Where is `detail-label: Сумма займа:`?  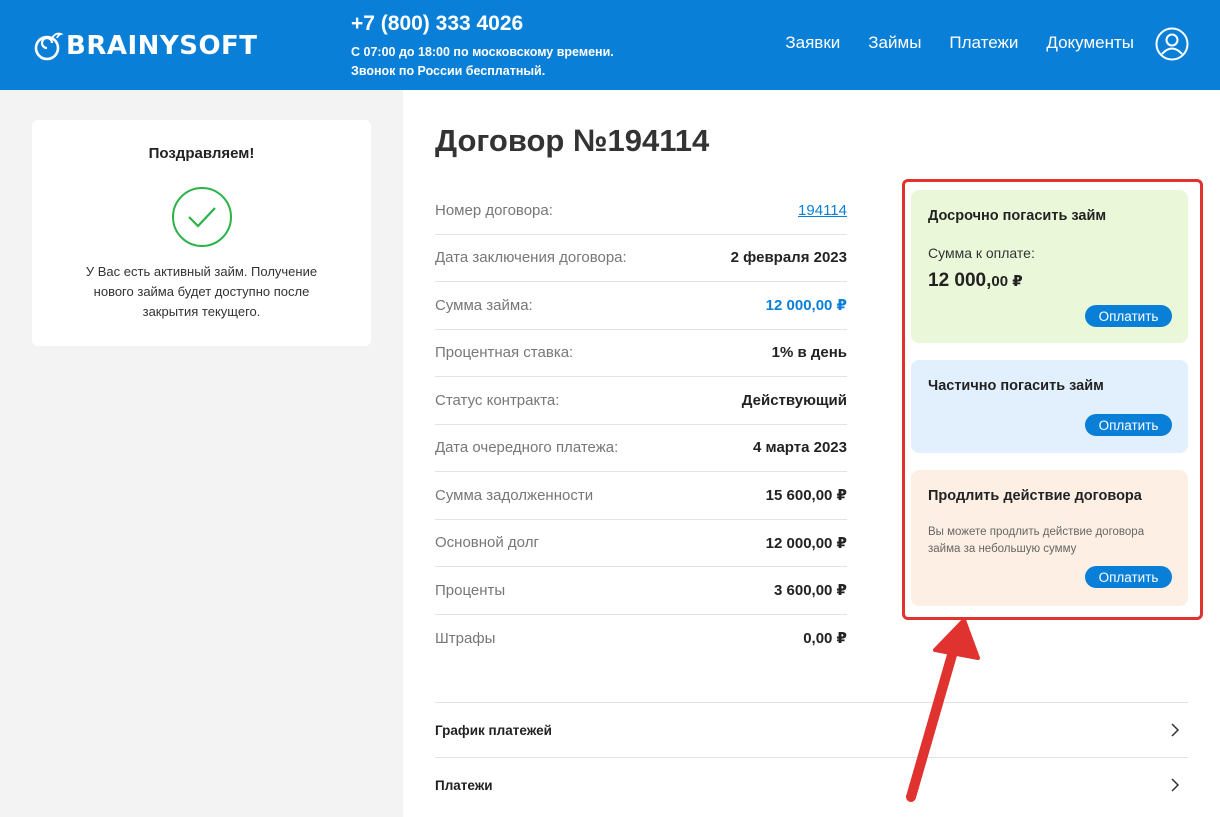 detail-label: Сумма займа: is located at coordinates (484, 305).